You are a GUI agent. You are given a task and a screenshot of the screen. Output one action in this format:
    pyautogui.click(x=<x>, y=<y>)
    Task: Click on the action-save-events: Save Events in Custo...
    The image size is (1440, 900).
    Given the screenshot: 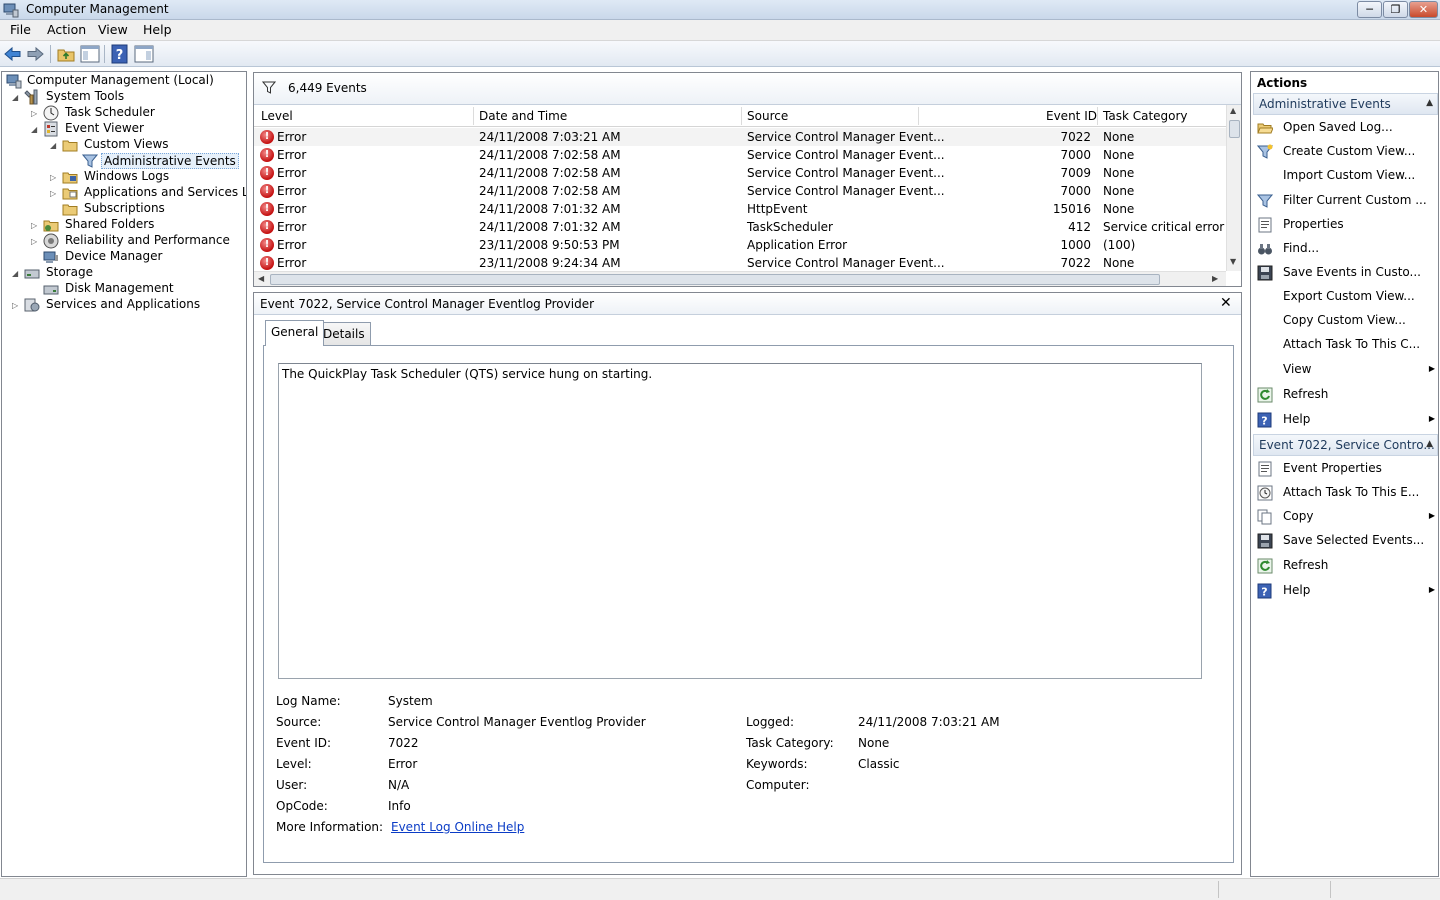 What is the action you would take?
    pyautogui.click(x=1346, y=273)
    